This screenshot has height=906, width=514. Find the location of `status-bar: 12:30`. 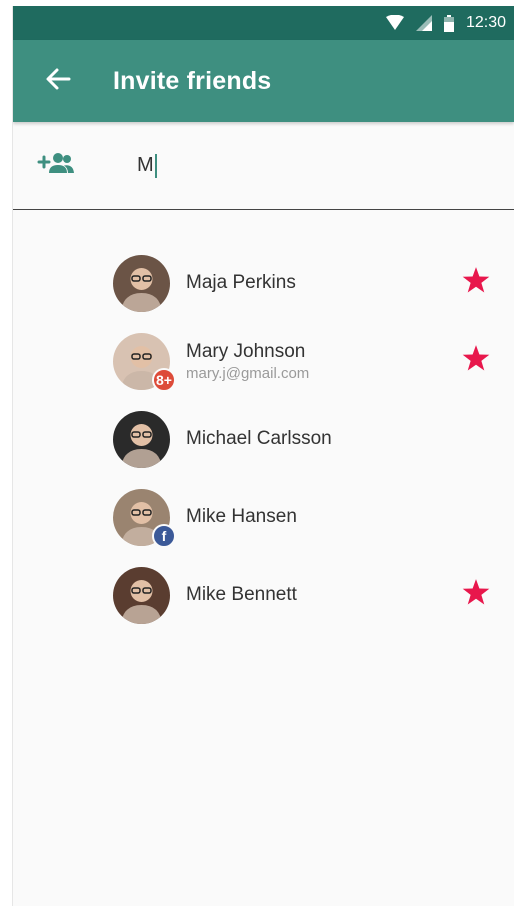

status-bar: 12:30 is located at coordinates (263, 23).